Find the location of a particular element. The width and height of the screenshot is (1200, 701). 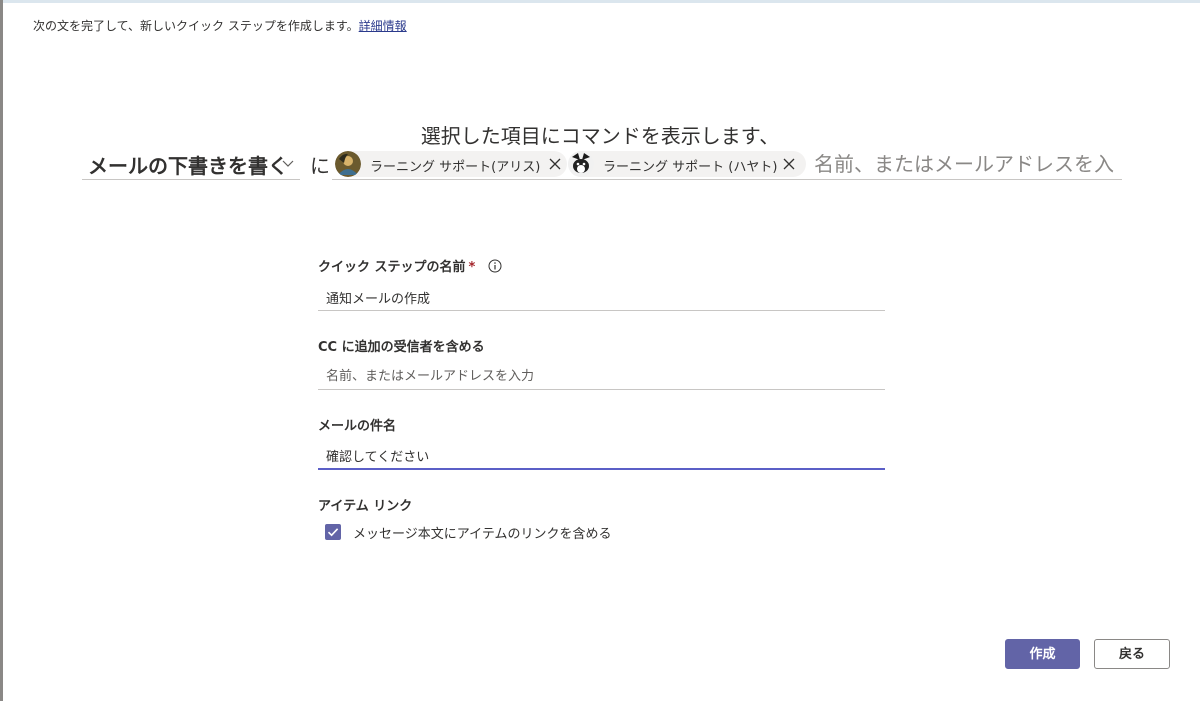

name-field is located at coordinates (601, 296).